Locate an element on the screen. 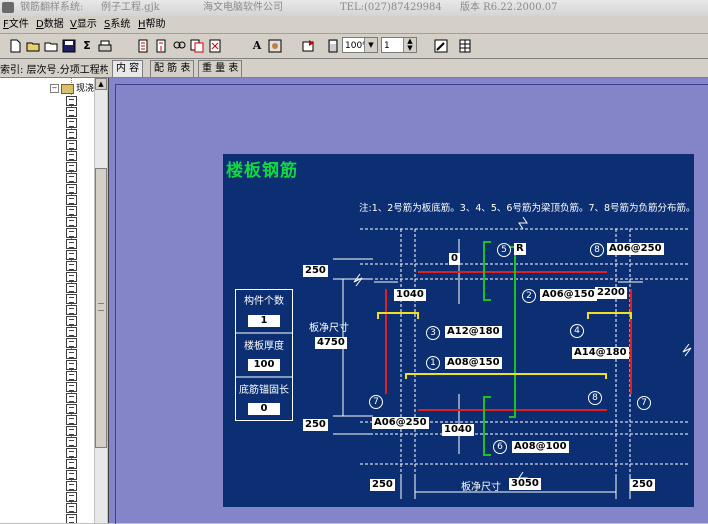  save-icon is located at coordinates (69, 46).